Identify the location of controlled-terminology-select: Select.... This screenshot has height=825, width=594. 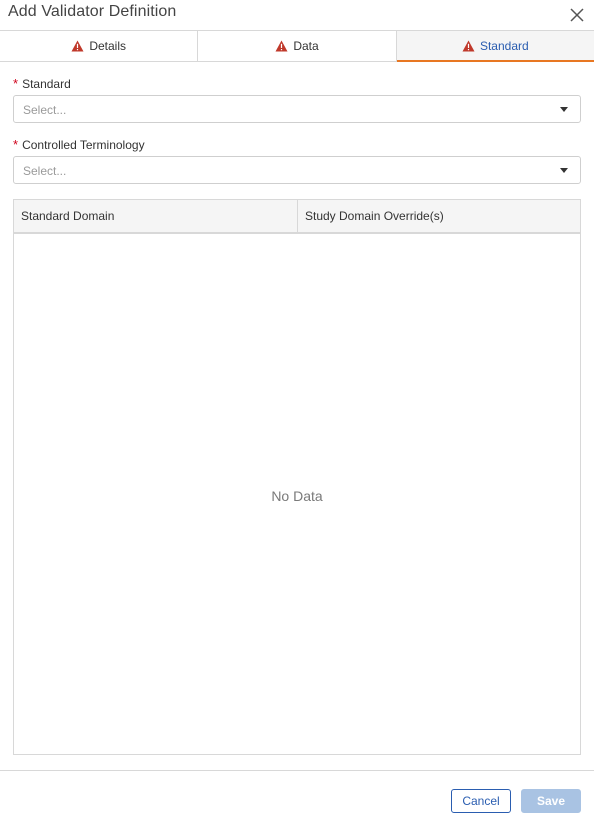
(297, 170).